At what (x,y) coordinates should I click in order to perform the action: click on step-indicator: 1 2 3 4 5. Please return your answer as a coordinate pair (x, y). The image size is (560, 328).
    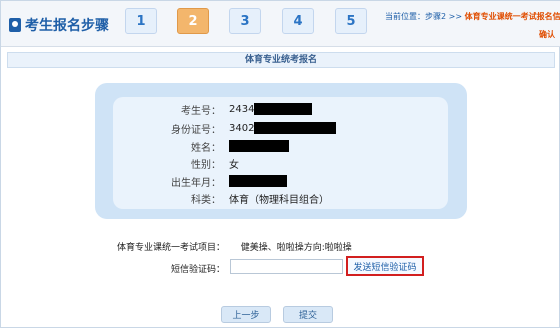
    Looking at the image, I should click on (249, 21).